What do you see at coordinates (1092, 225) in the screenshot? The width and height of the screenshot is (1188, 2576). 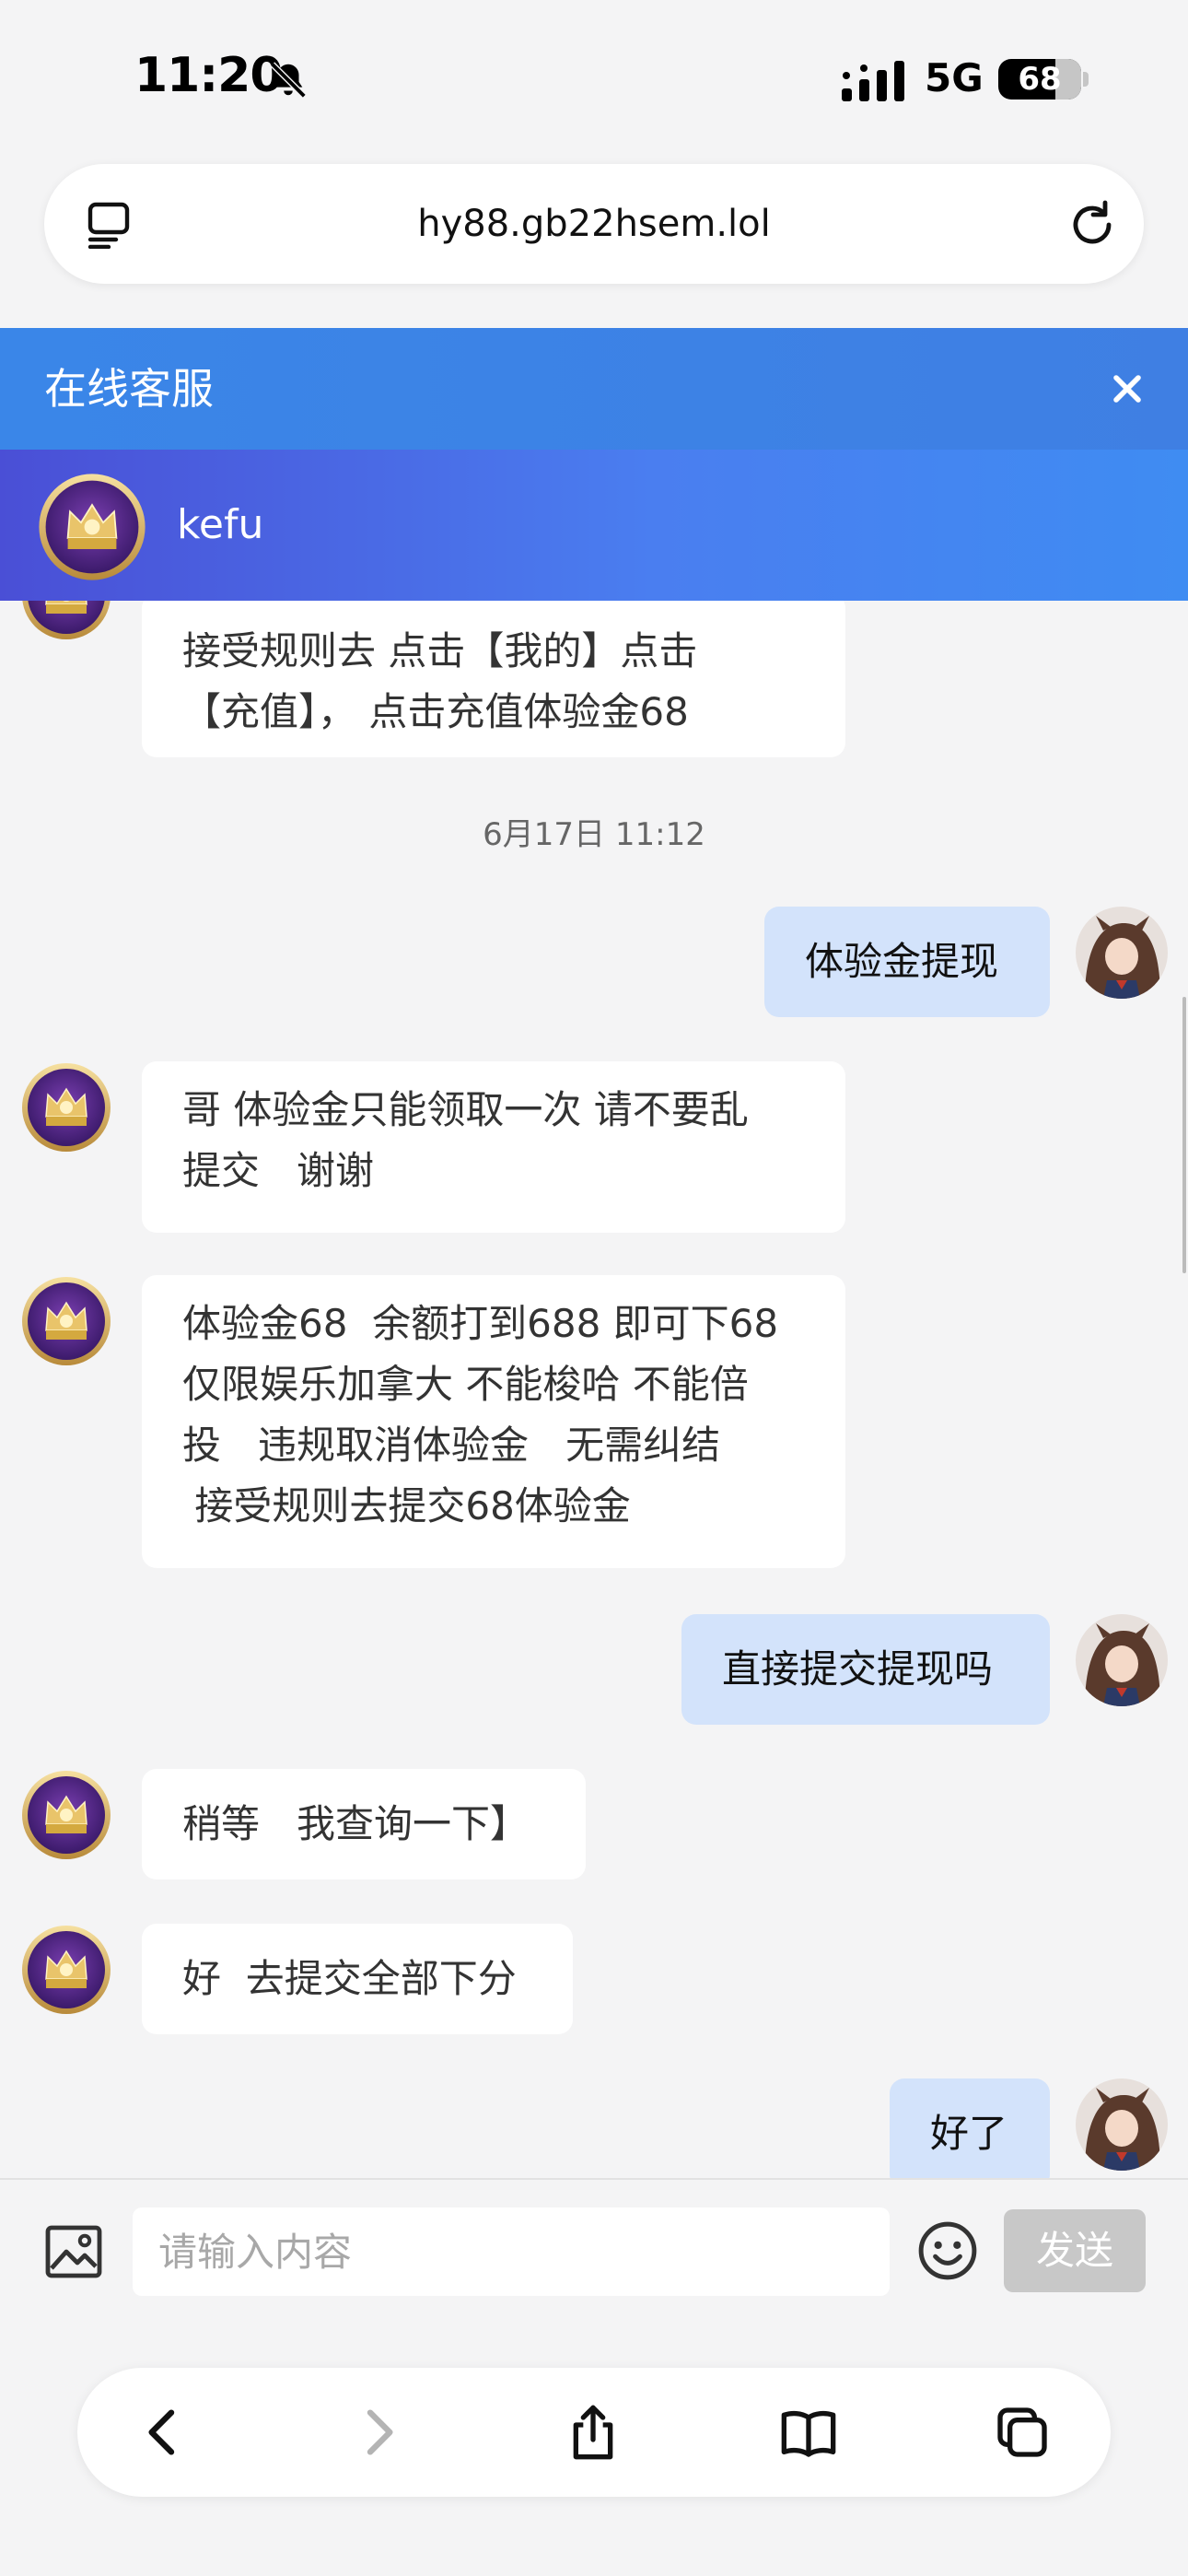 I see `reload-icon` at bounding box center [1092, 225].